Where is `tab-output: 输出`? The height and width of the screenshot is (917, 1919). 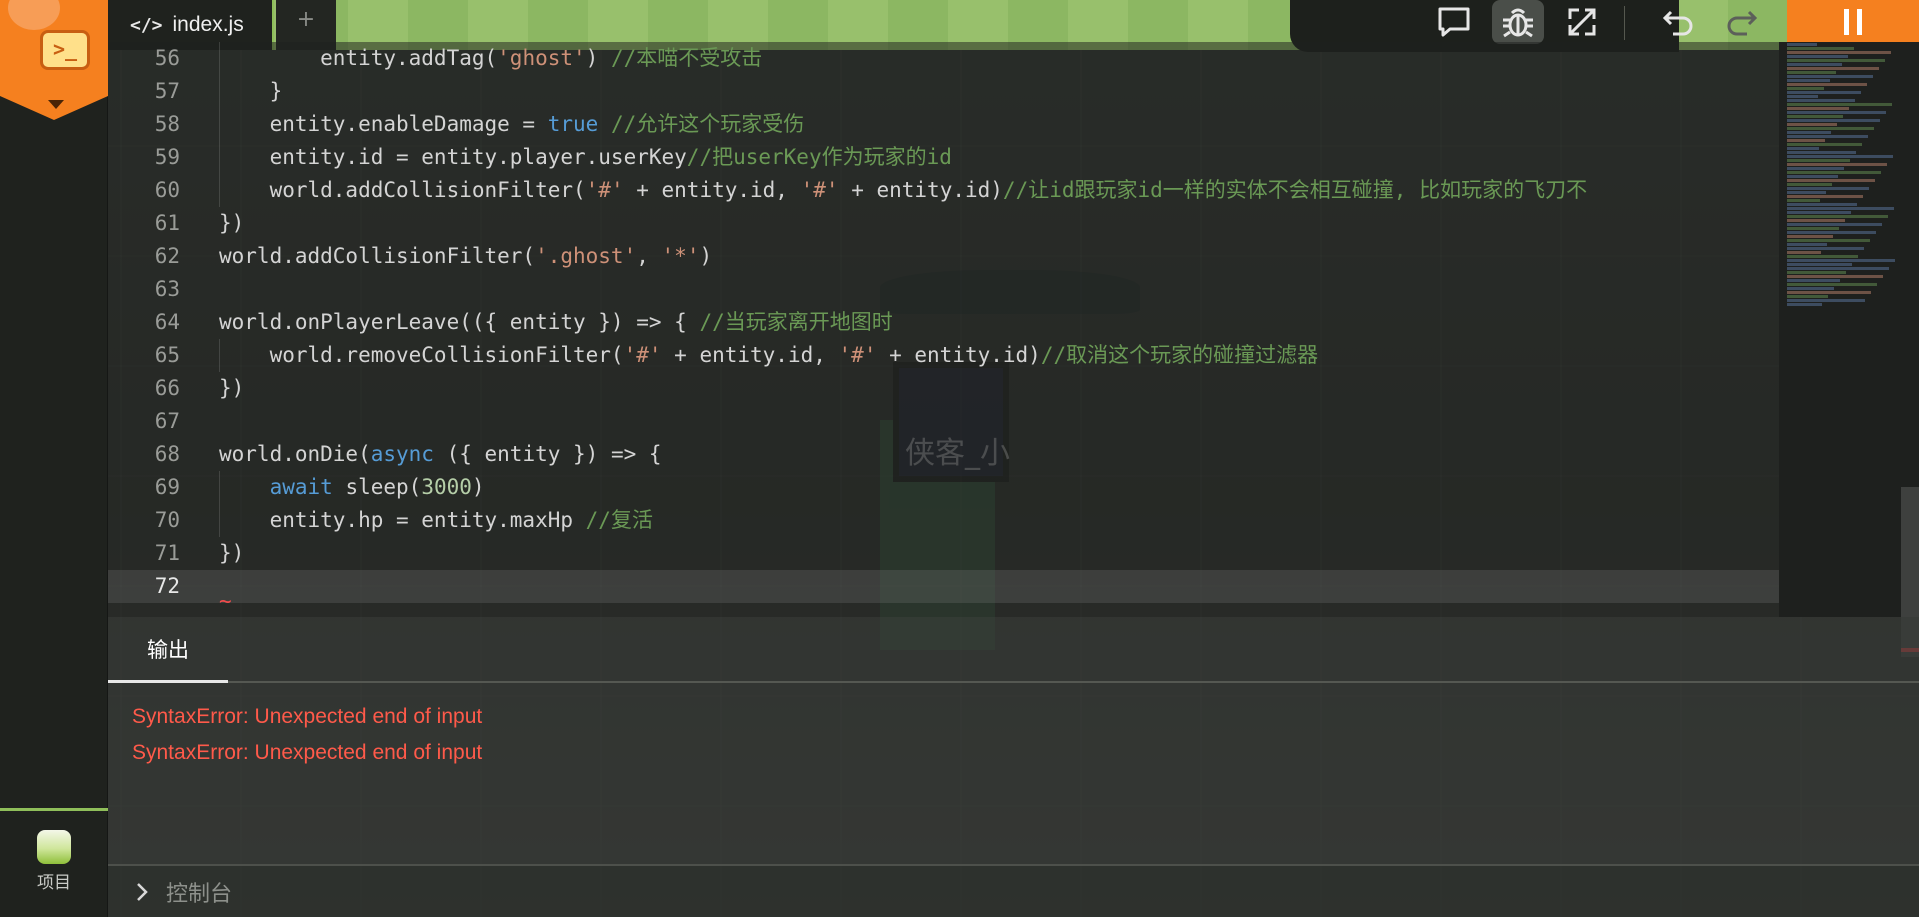 tab-output: 输出 is located at coordinates (168, 650).